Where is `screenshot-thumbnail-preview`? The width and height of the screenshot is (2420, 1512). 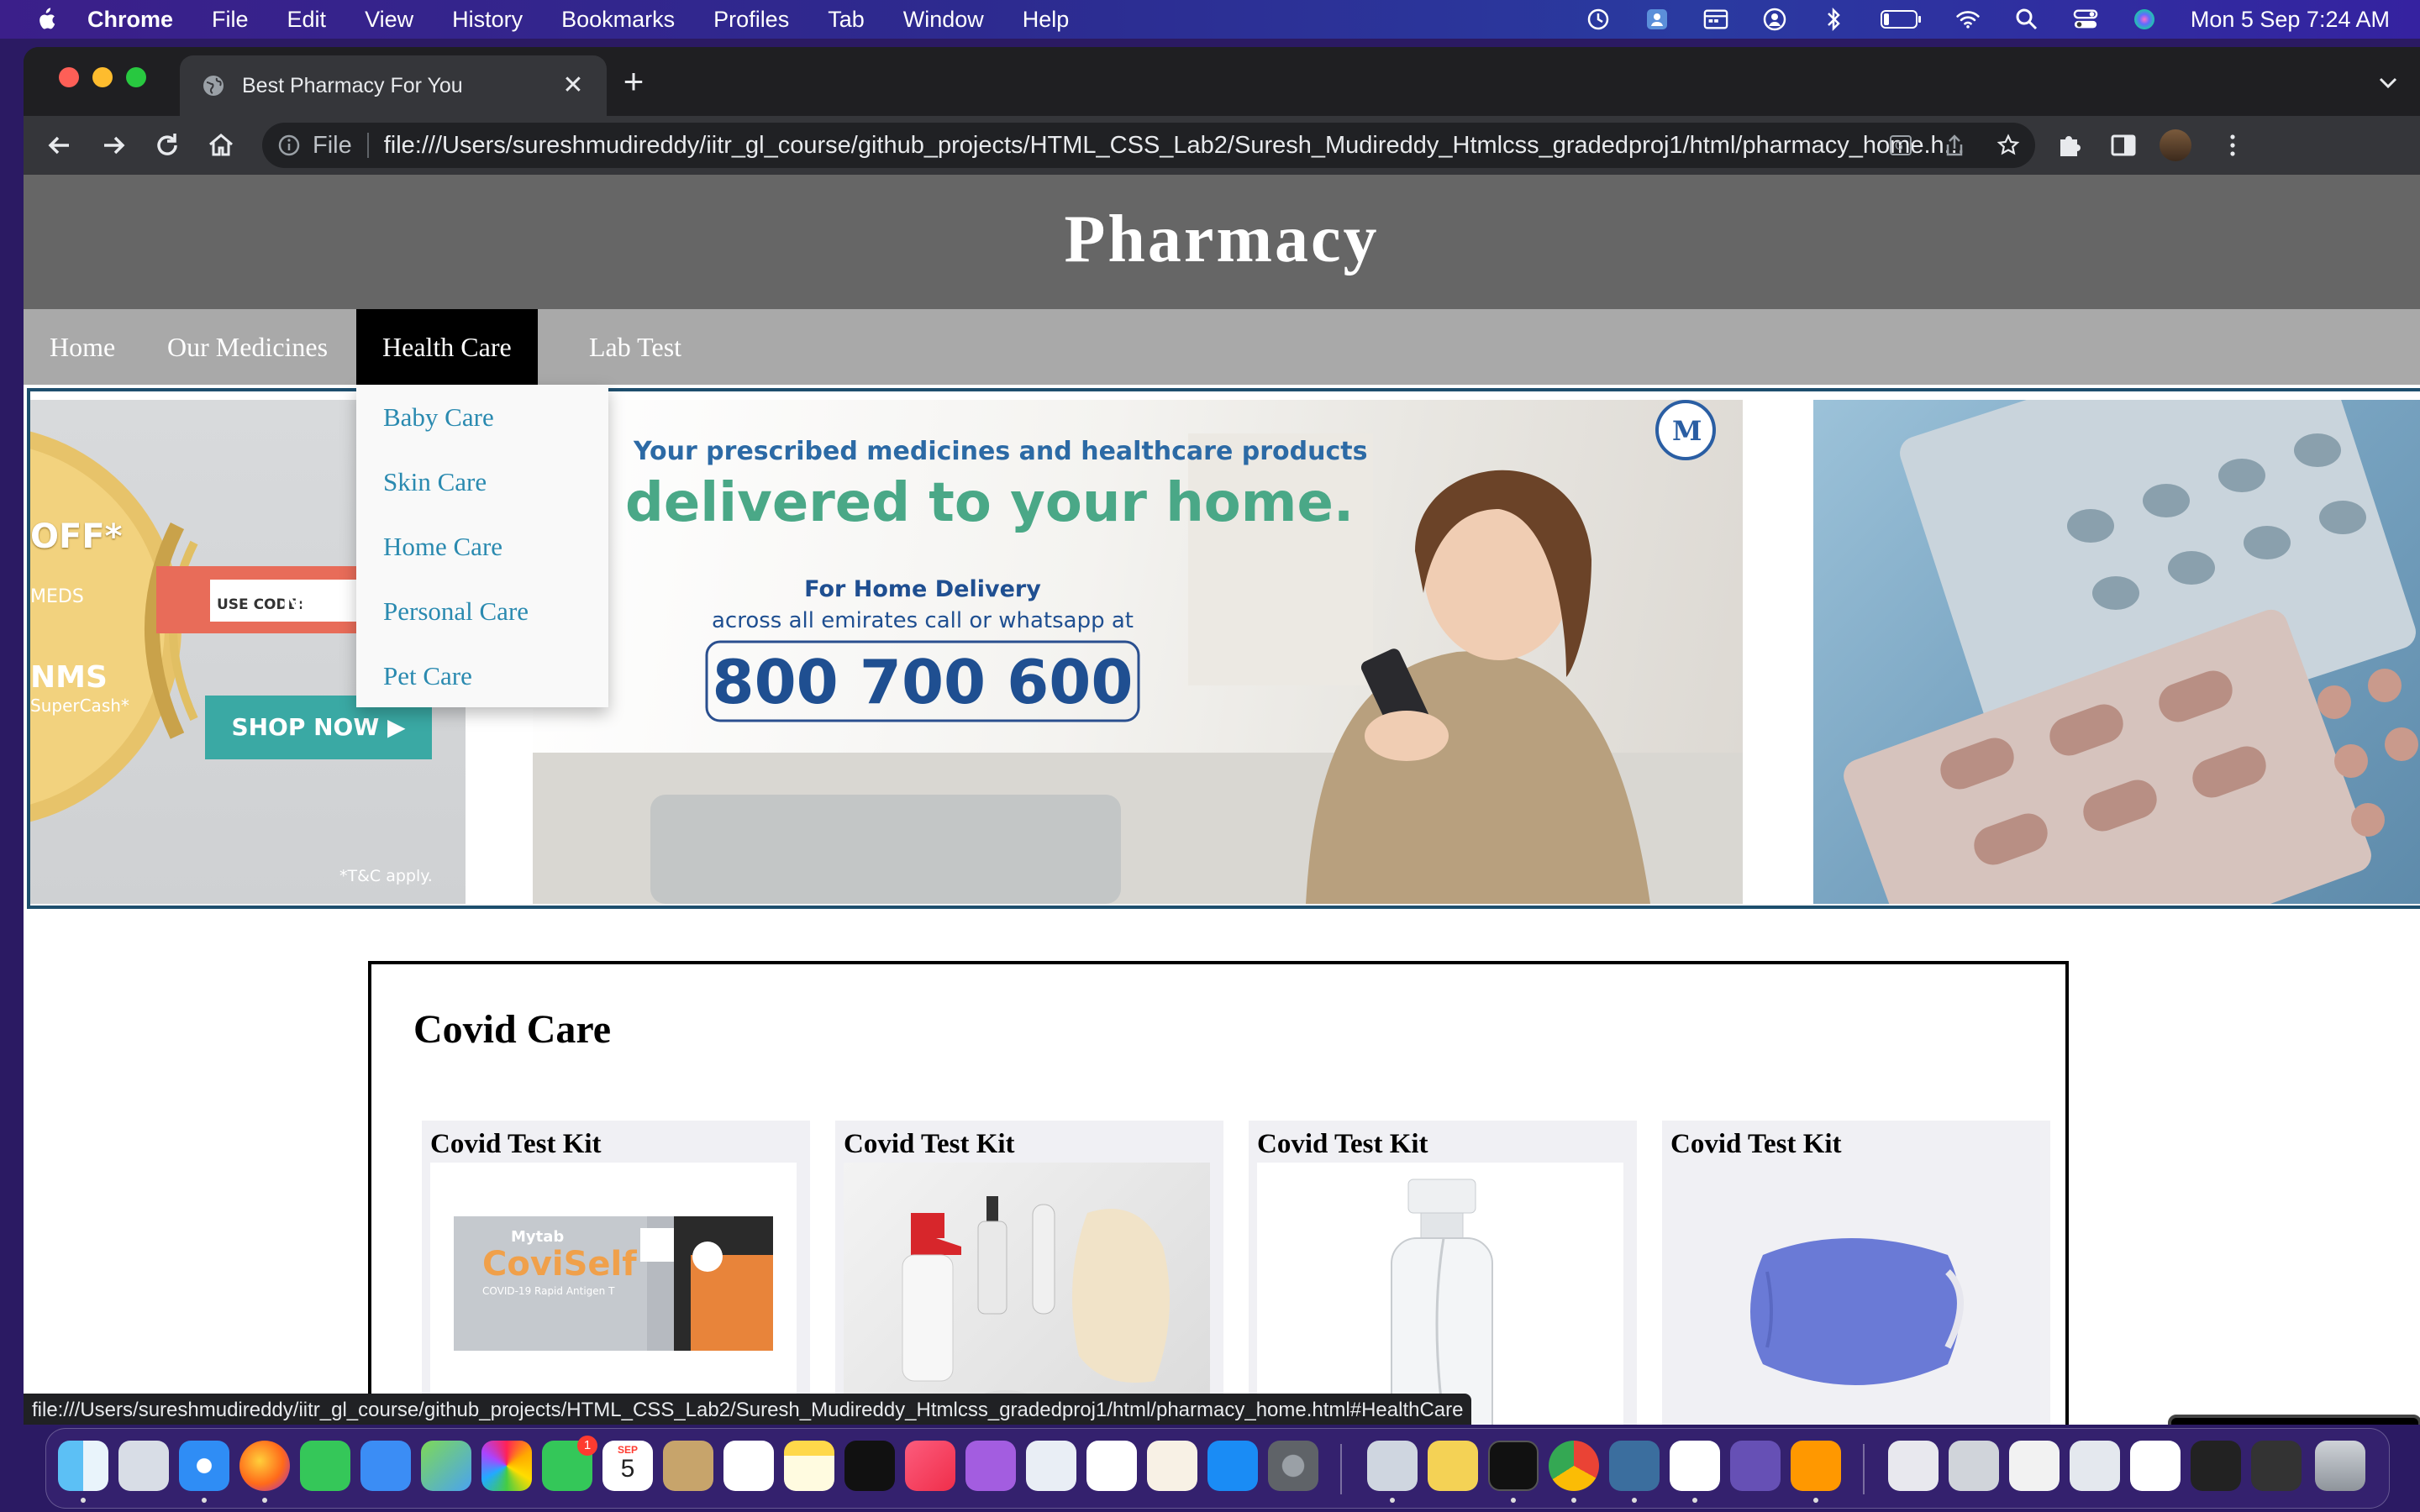 screenshot-thumbnail-preview is located at coordinates (2294, 1420).